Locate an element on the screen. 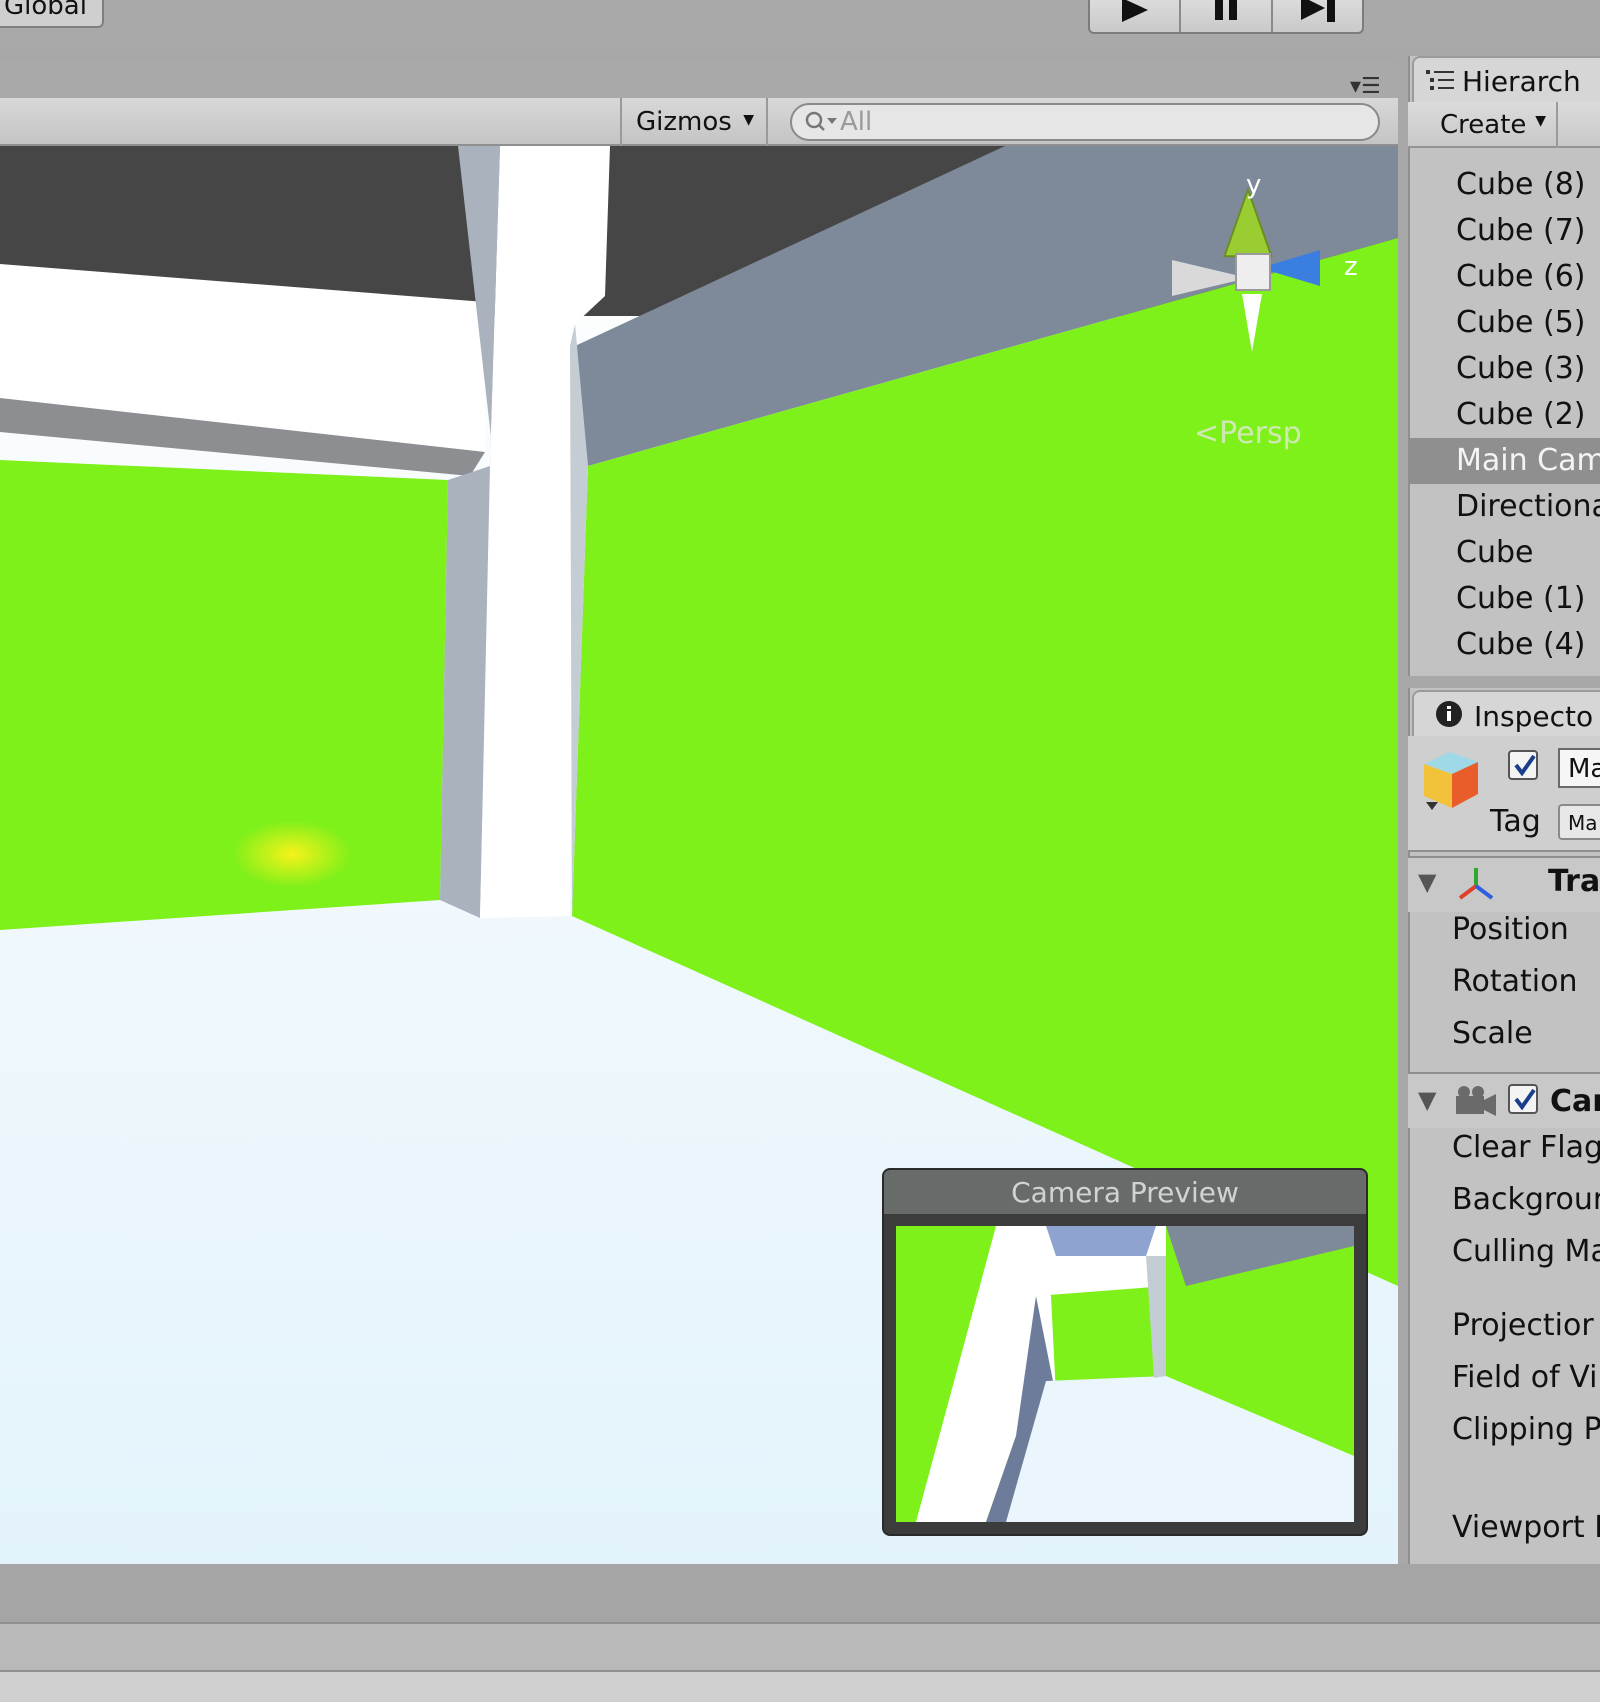 The height and width of the screenshot is (1702, 1600). search-placeholder: All is located at coordinates (856, 122).